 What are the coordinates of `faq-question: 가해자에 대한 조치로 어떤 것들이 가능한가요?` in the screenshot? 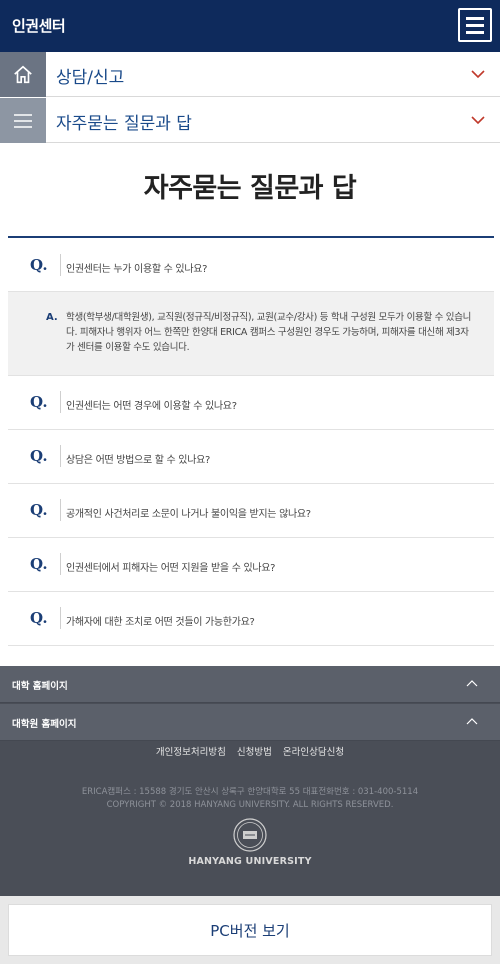 It's located at (160, 620).